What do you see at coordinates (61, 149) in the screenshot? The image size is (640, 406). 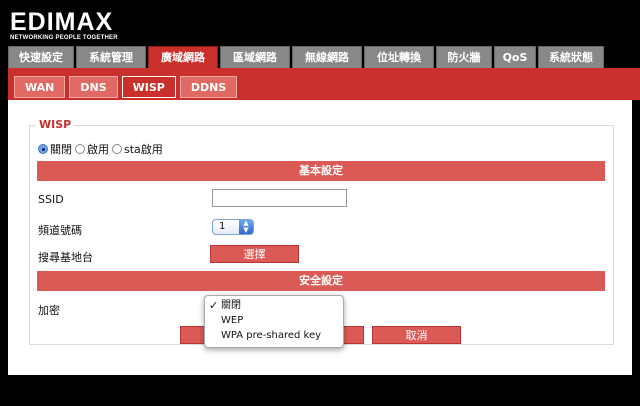 I see `radio-disable-label: 關閉` at bounding box center [61, 149].